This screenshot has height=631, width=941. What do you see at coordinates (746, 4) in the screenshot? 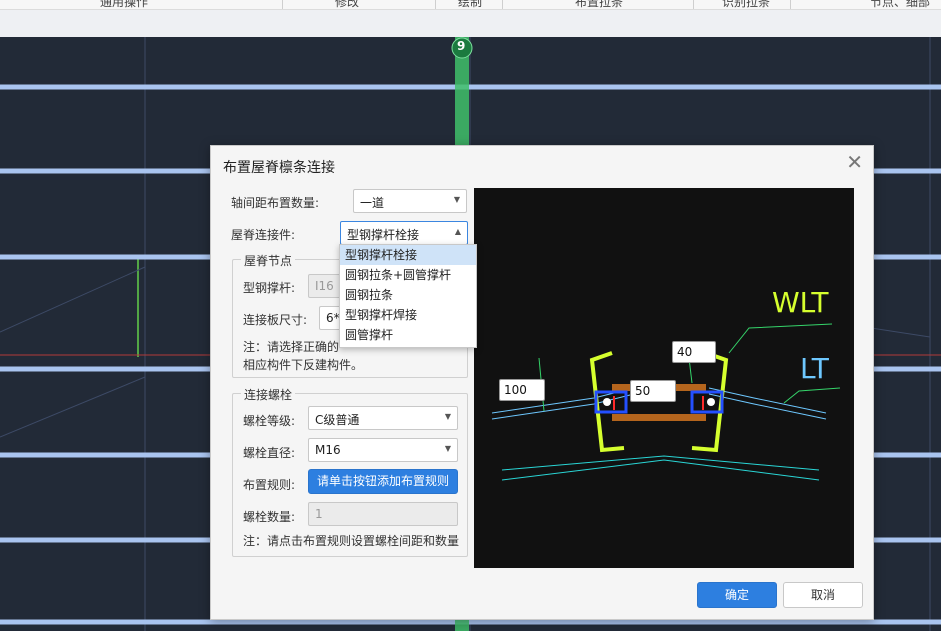
I see `tab-identify-tie: 识别拉条` at bounding box center [746, 4].